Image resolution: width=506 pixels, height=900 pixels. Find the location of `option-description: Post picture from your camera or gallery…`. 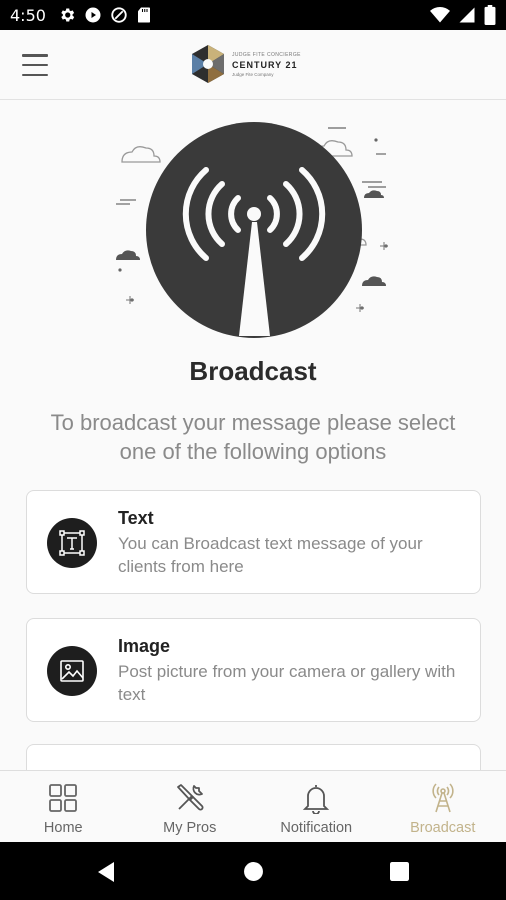

option-description: Post picture from your camera or gallery… is located at coordinates (287, 683).